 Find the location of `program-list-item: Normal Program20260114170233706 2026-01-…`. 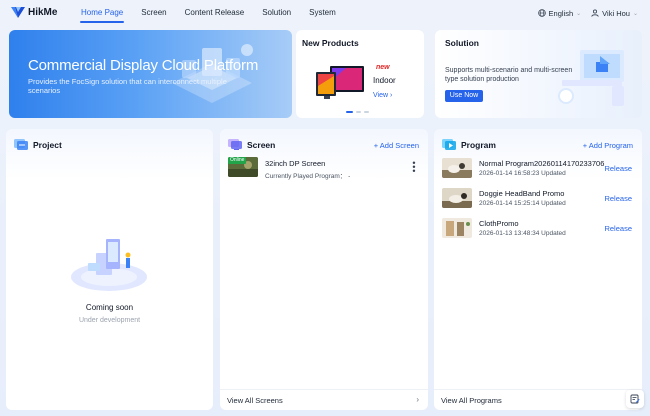

program-list-item: Normal Program20260114170233706 2026-01-… is located at coordinates (538, 168).